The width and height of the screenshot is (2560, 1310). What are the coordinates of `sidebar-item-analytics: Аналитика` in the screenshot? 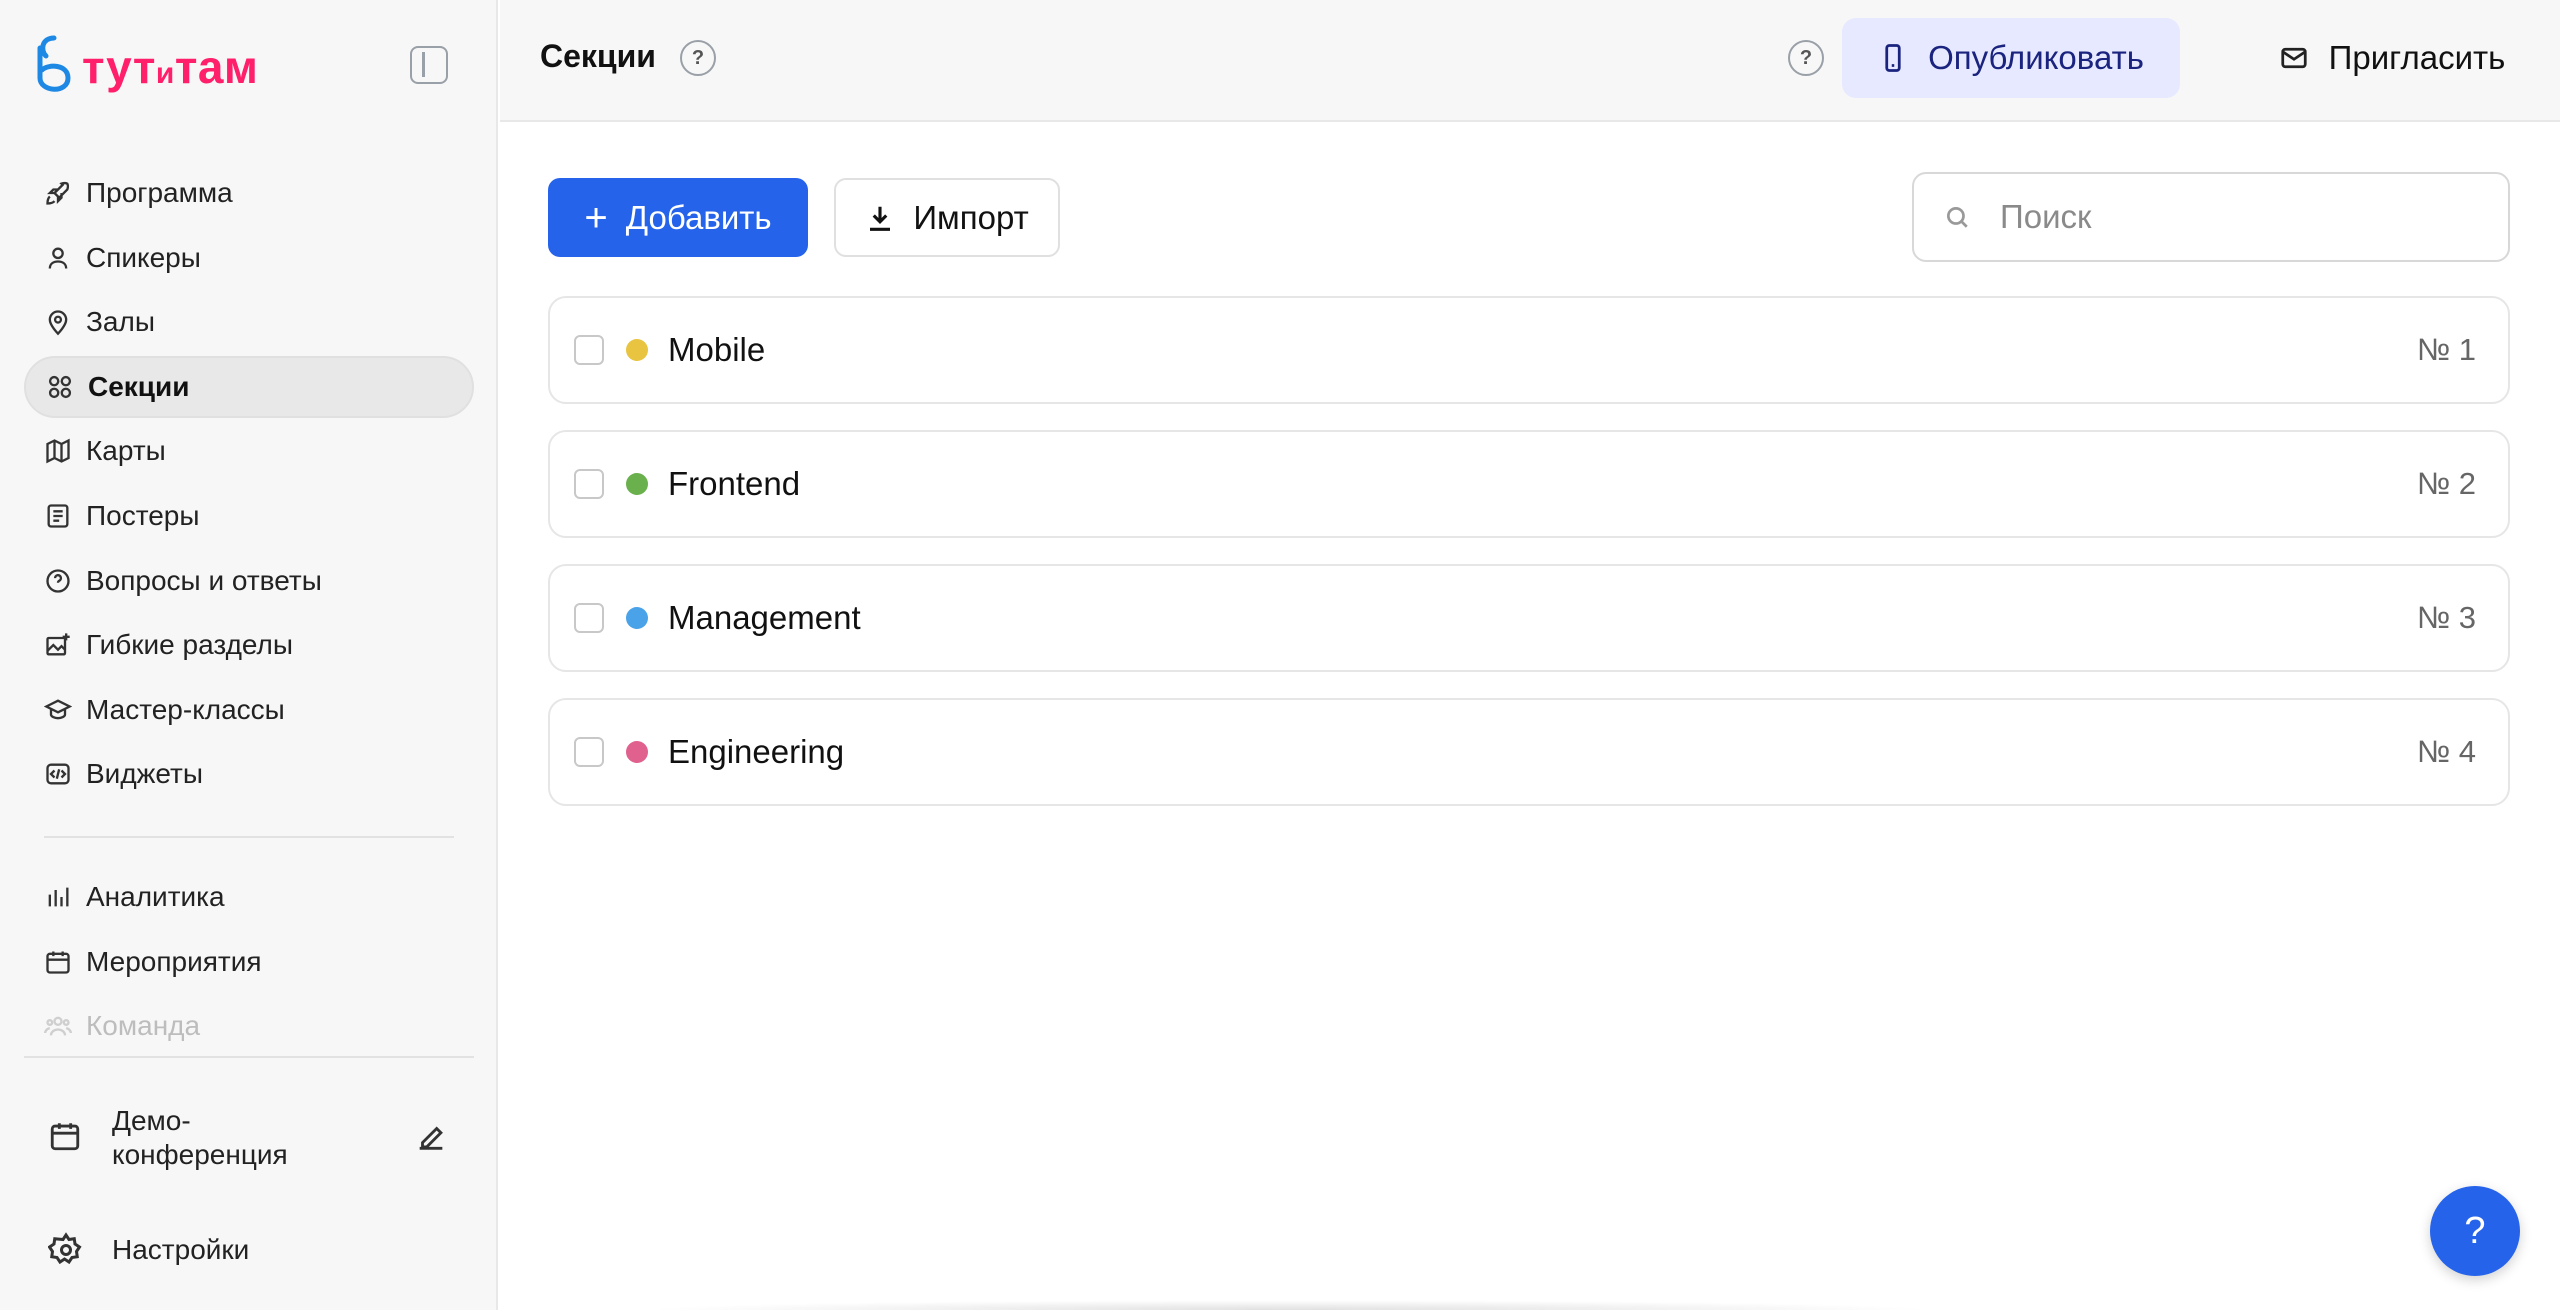 It's located at (249, 897).